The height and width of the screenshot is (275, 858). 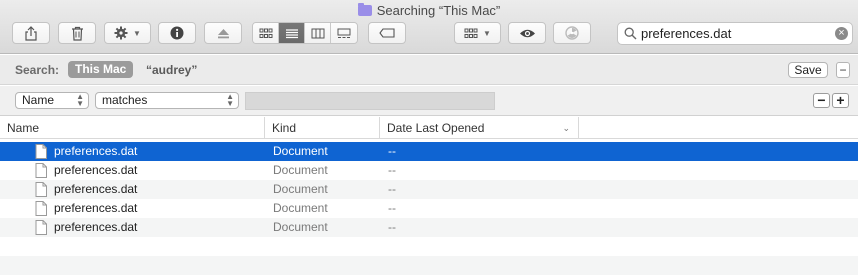 I want to click on column-view-icon, so click(x=317, y=33).